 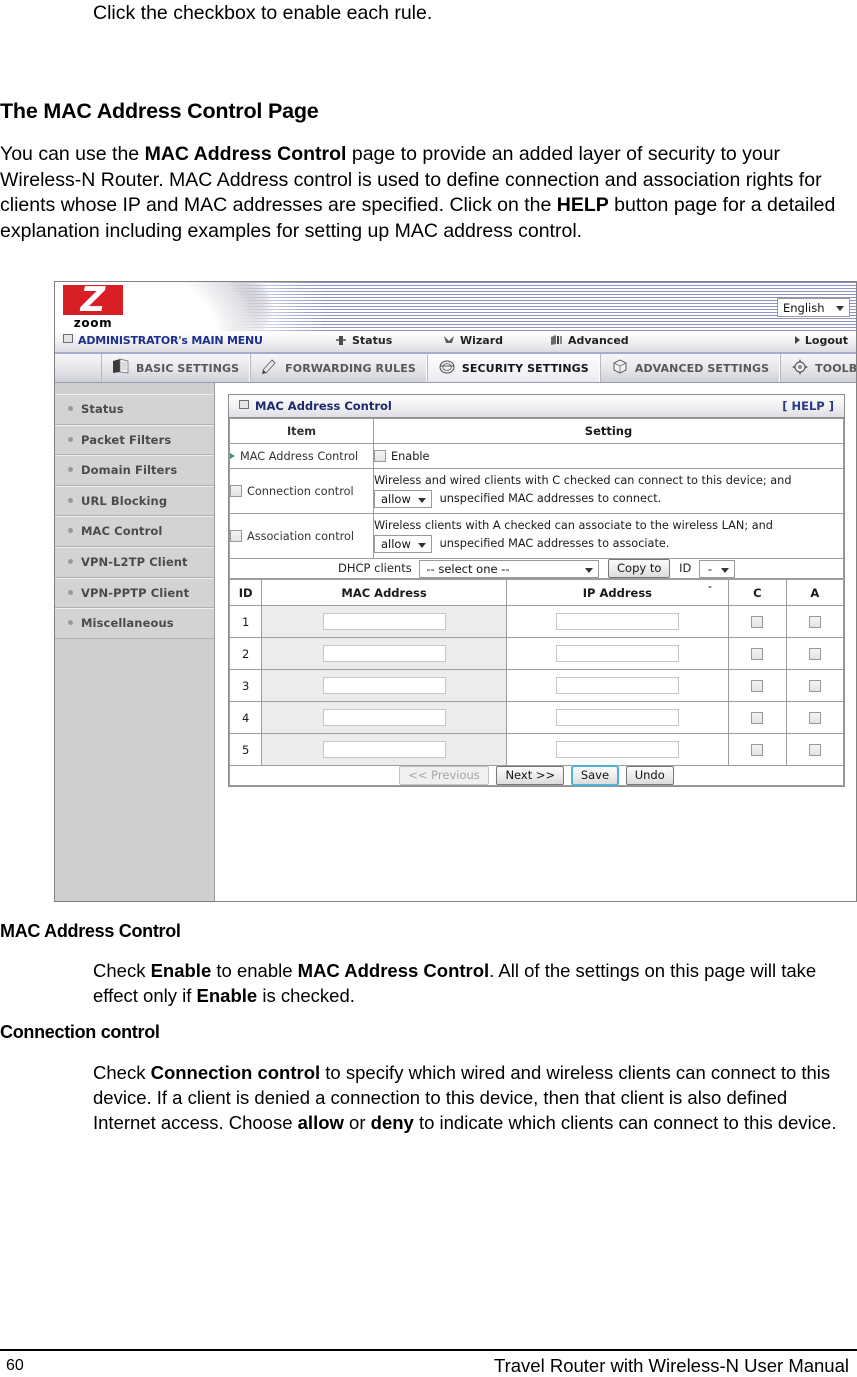 I want to click on window-icon, so click(x=244, y=404).